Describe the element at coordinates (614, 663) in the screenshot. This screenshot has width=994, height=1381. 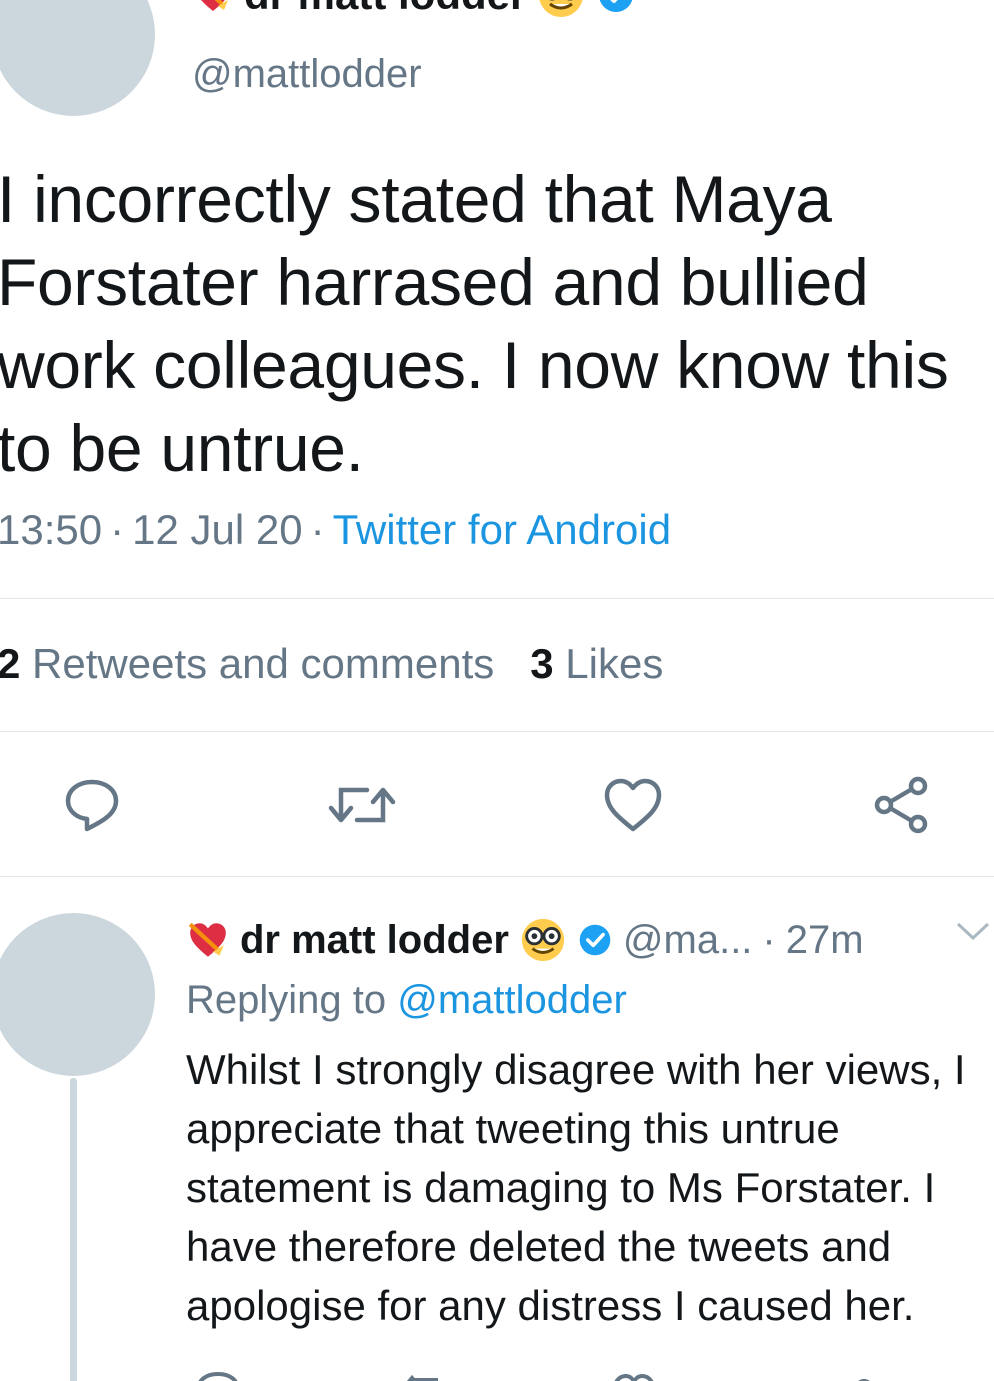
I see `likes-label: Likes` at that location.